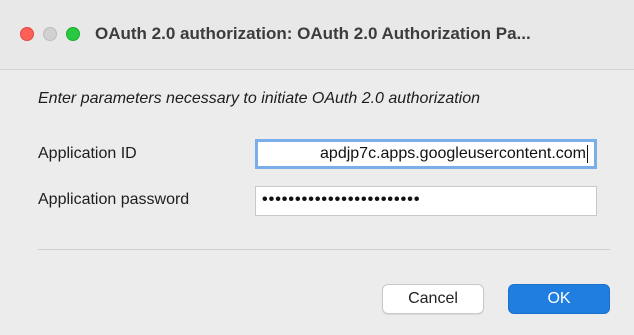 Image resolution: width=634 pixels, height=335 pixels. I want to click on ok-button: OK, so click(559, 299).